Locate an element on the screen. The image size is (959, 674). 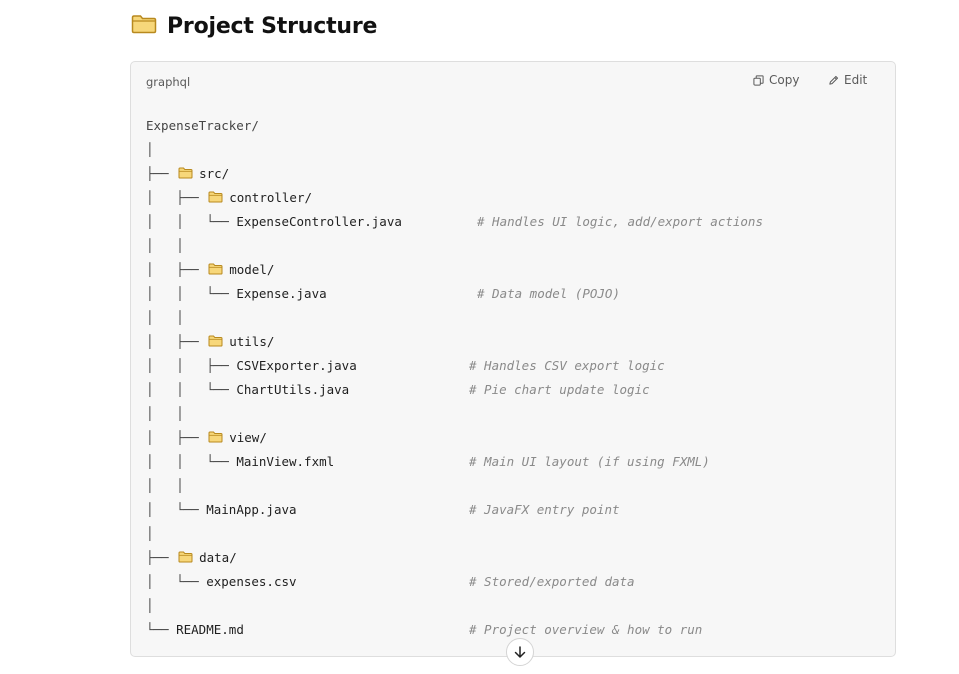
edit-button: Edit is located at coordinates (847, 80).